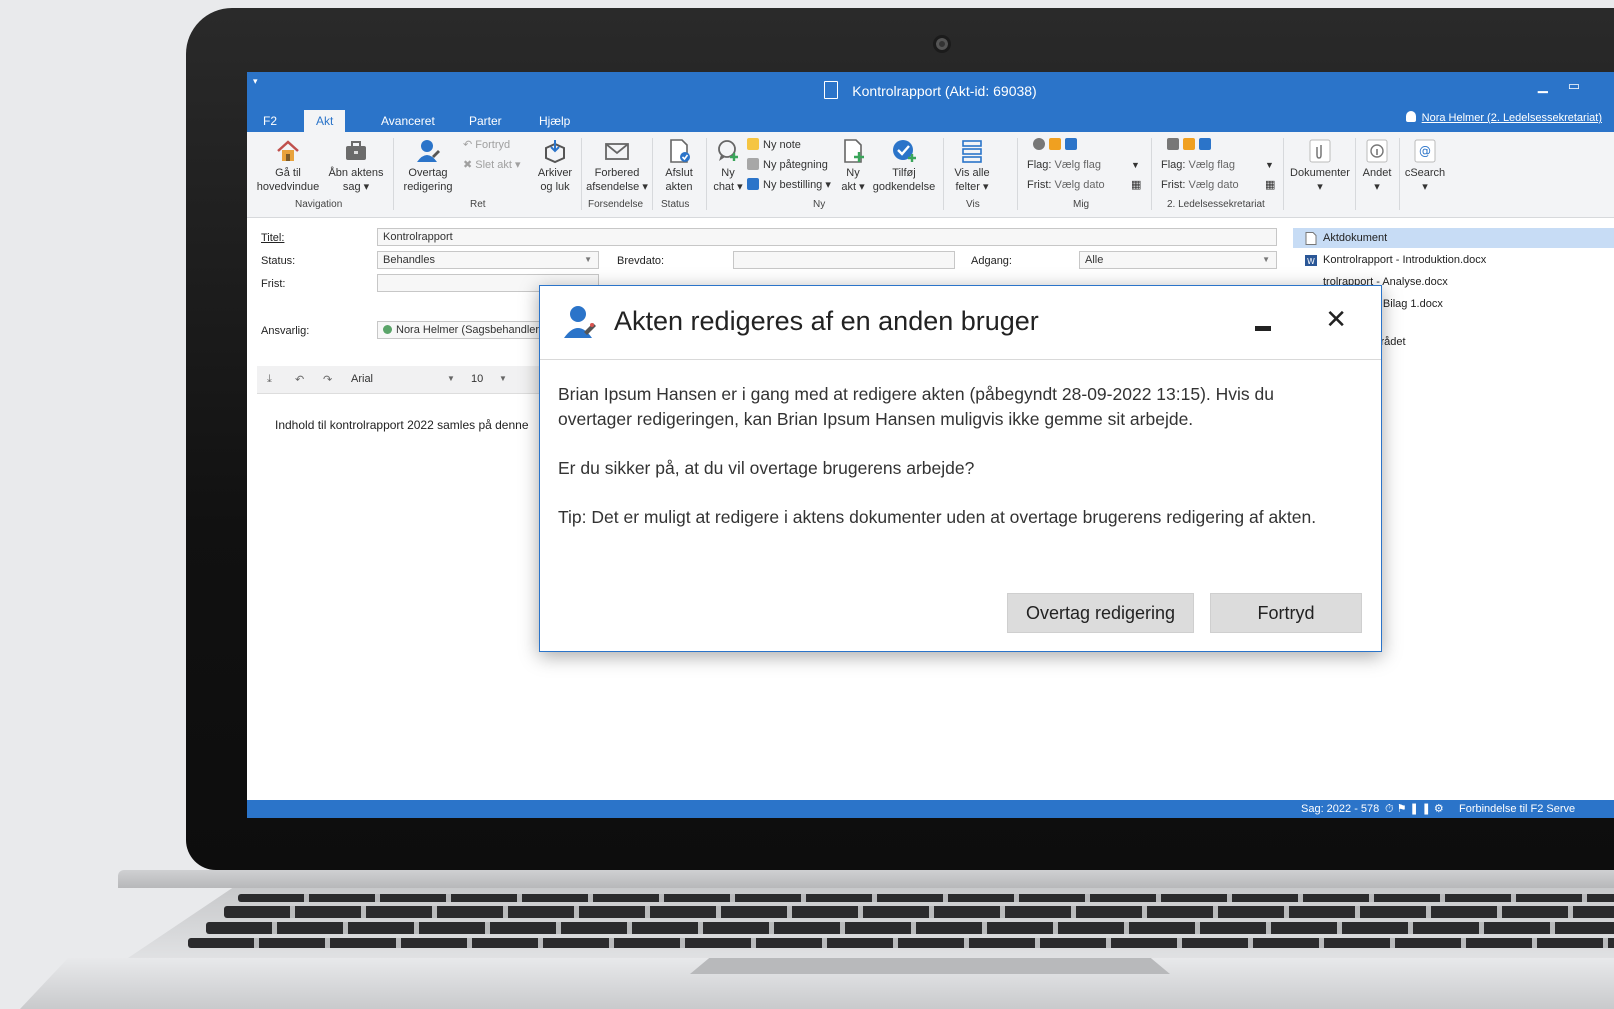 This screenshot has height=1009, width=1614. I want to click on access-select: Alle, so click(1178, 260).